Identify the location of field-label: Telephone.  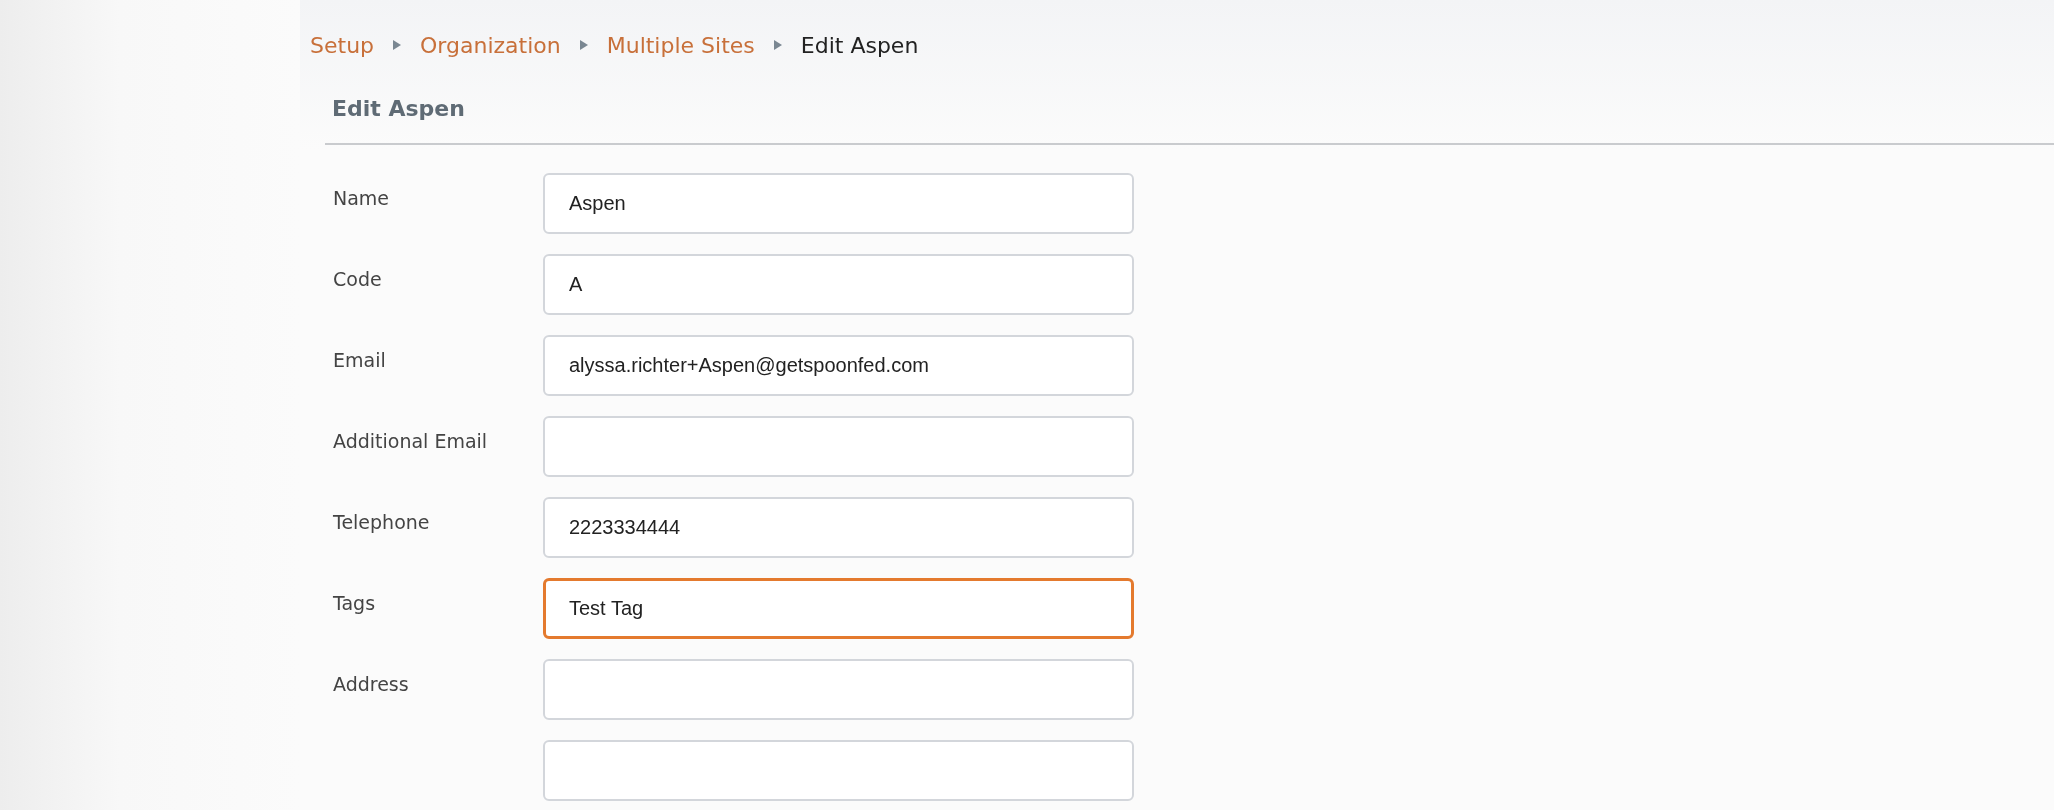
(382, 521).